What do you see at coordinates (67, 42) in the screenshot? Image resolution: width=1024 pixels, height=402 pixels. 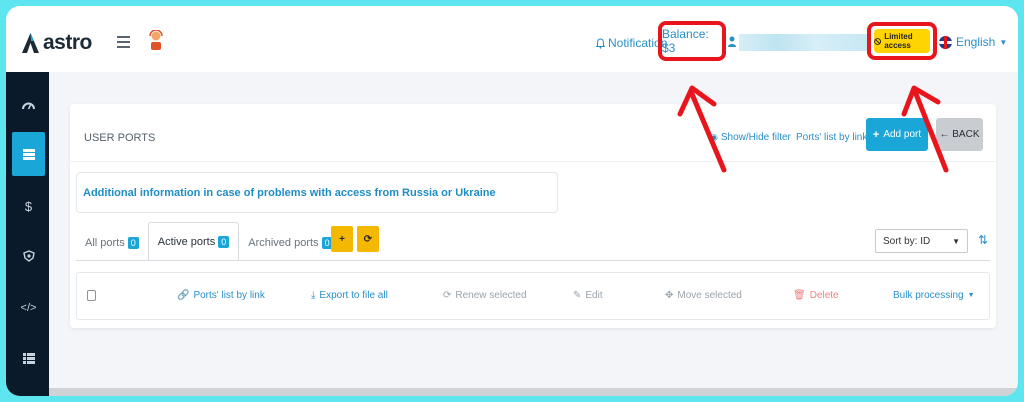 I see `logo-text: astro` at bounding box center [67, 42].